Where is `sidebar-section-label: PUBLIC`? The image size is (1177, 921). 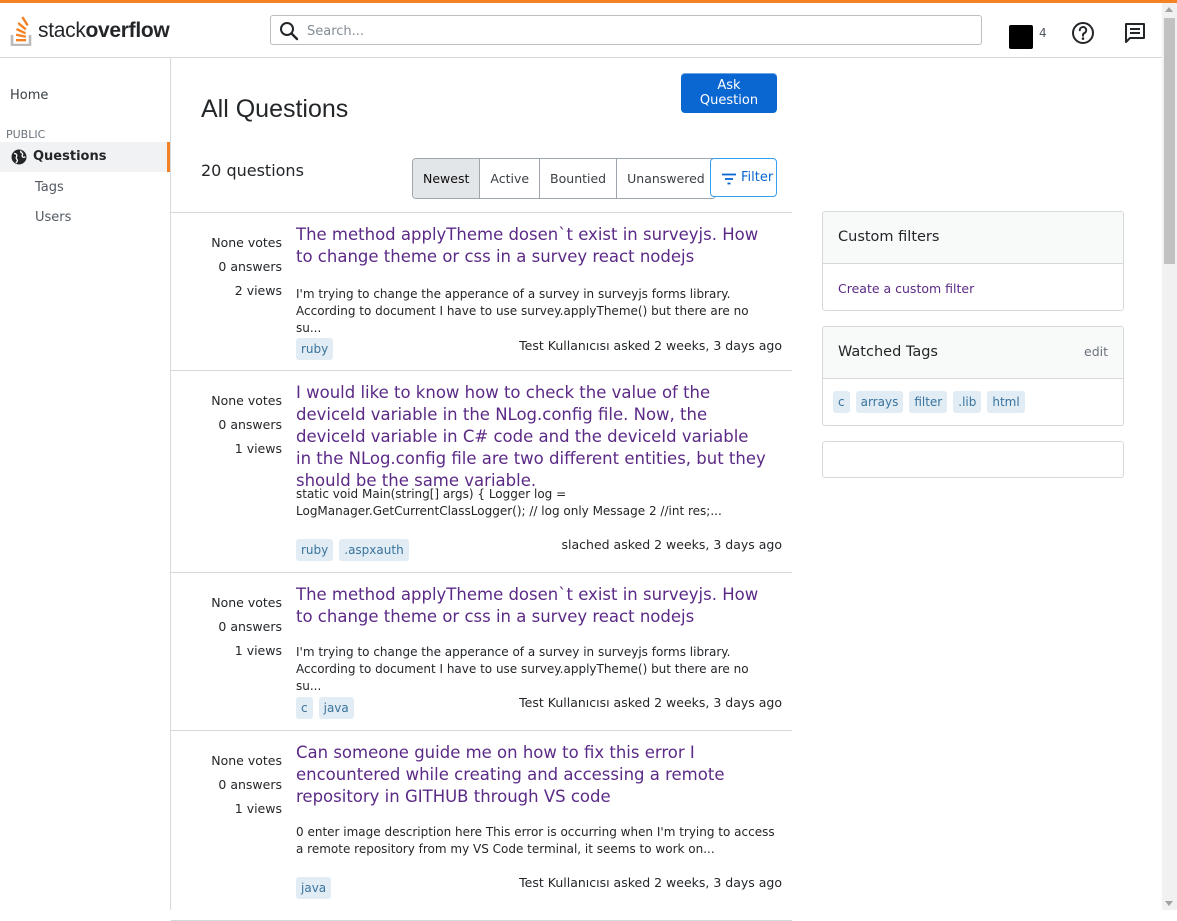 sidebar-section-label: PUBLIC is located at coordinates (26, 134).